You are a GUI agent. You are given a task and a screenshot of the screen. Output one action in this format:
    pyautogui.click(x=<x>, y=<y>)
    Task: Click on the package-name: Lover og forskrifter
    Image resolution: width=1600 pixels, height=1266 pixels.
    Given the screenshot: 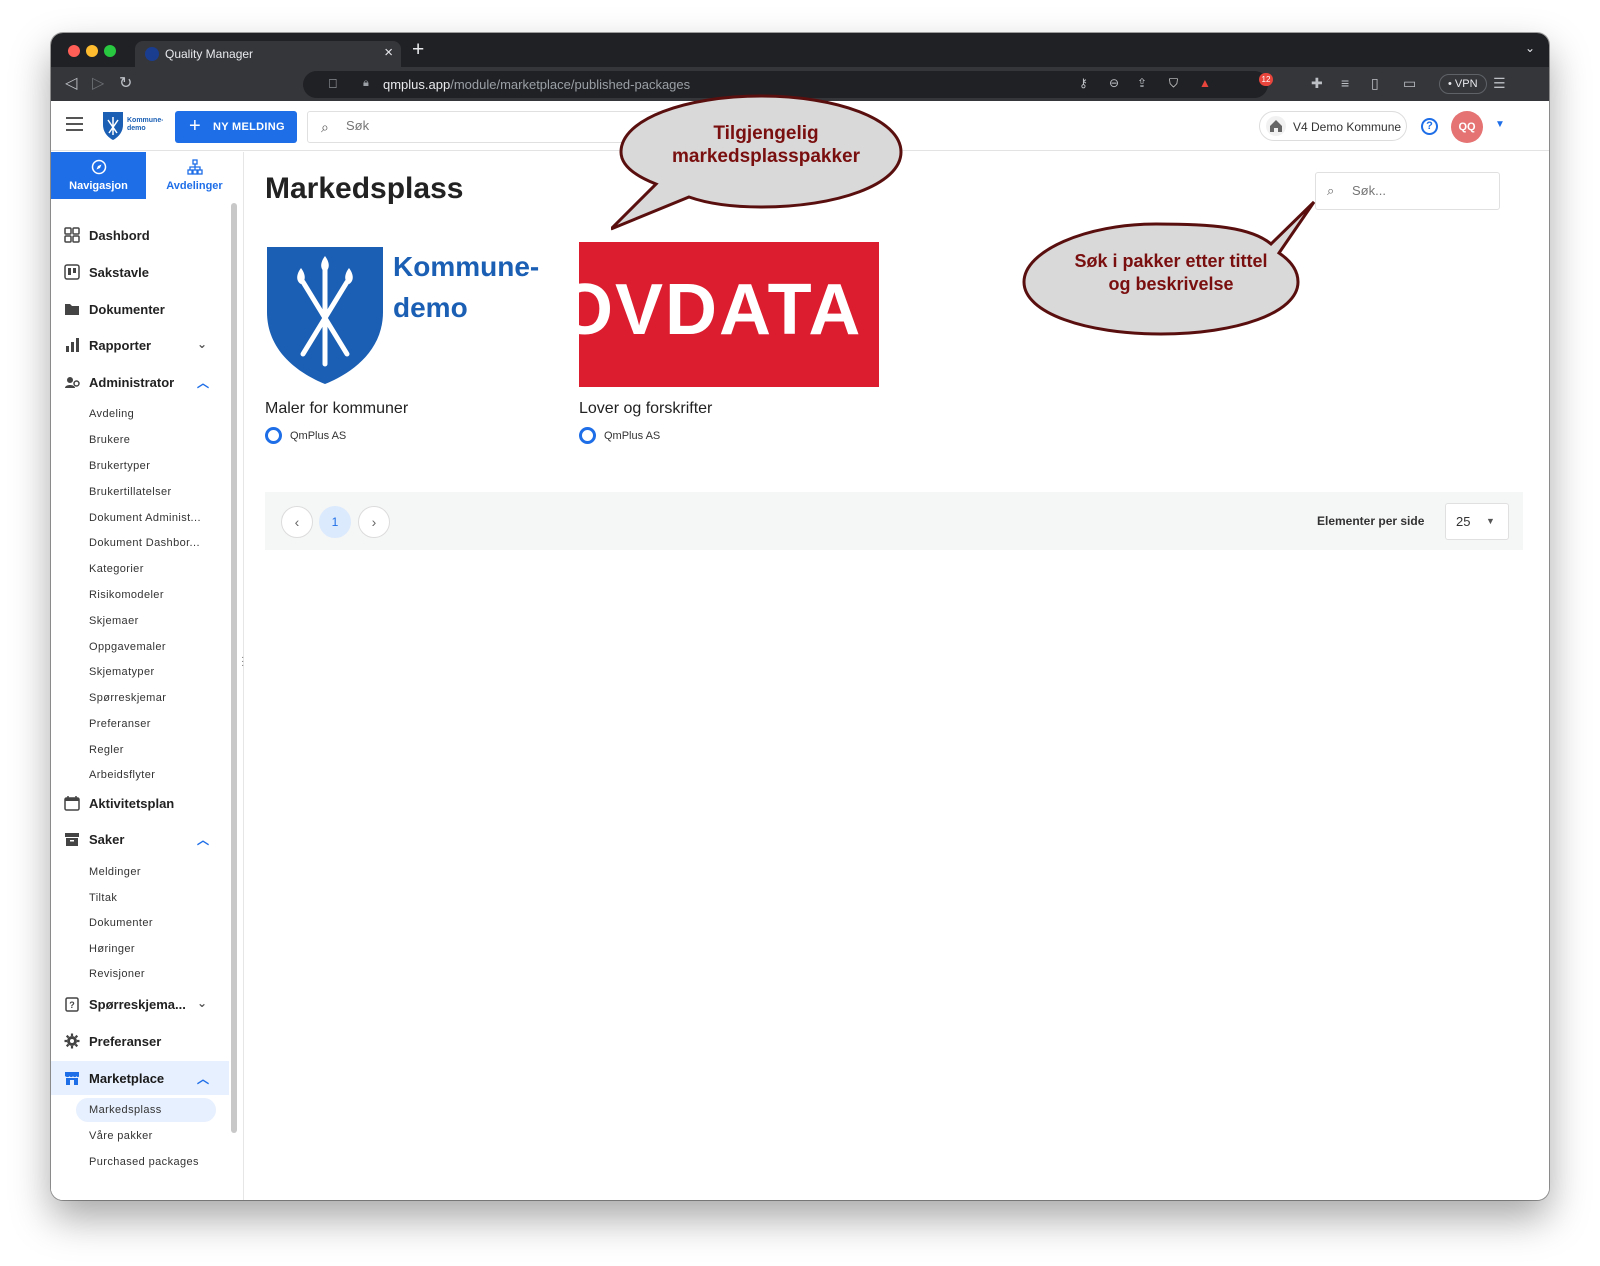 What is the action you would take?
    pyautogui.click(x=645, y=409)
    